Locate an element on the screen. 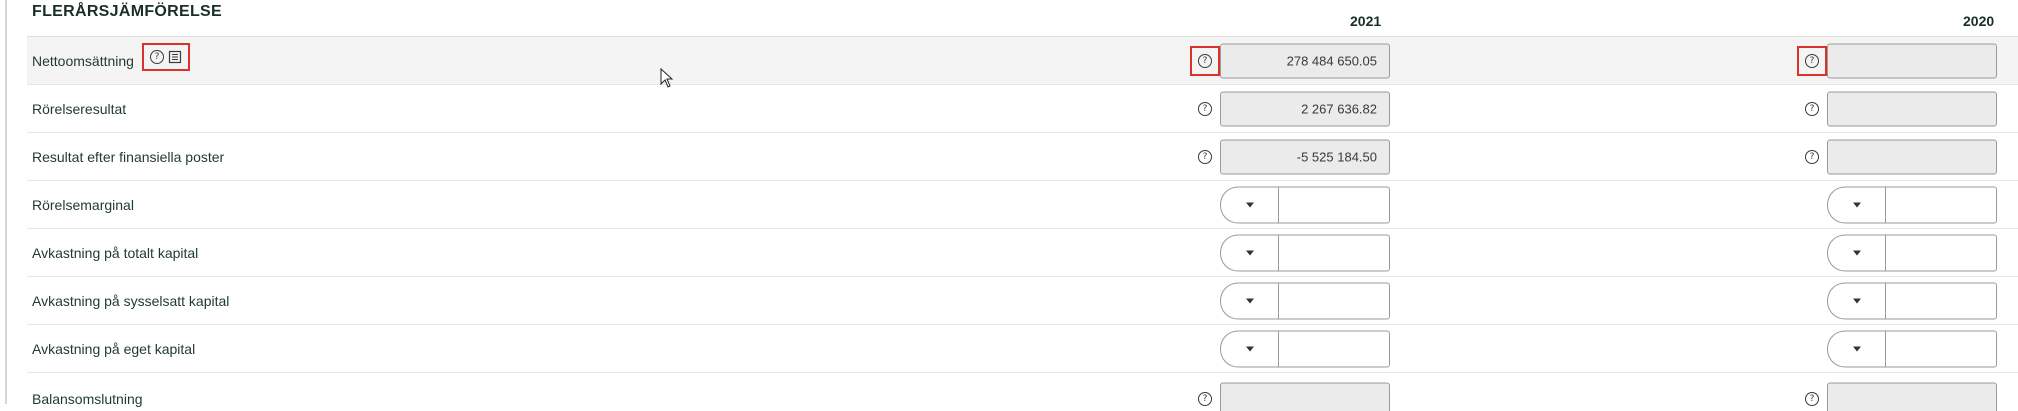 The height and width of the screenshot is (411, 2018). row-balansomslutning: Balansomslutning ? ? is located at coordinates (1022, 392).